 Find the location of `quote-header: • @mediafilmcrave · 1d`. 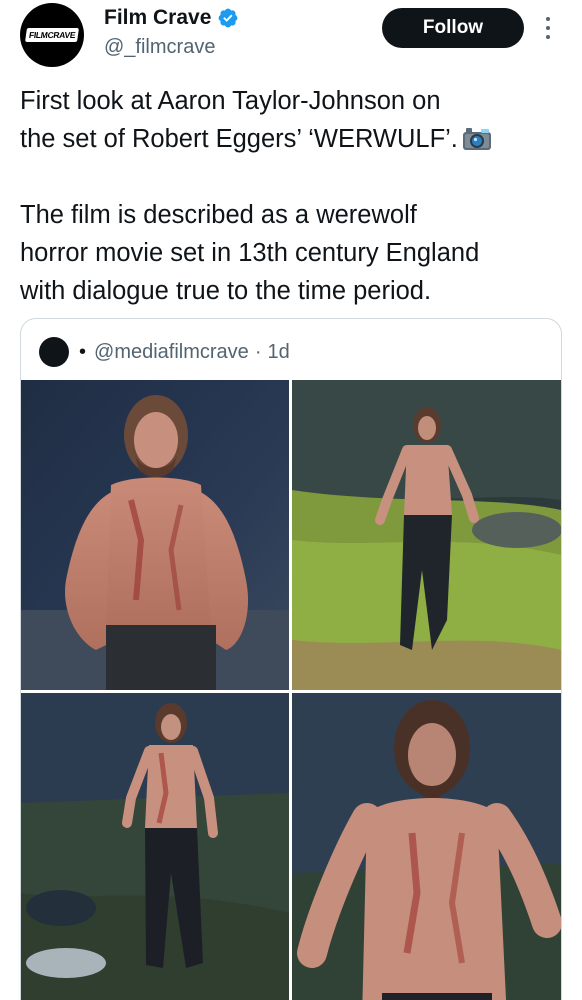

quote-header: • @mediafilmcrave · 1d is located at coordinates (164, 352).